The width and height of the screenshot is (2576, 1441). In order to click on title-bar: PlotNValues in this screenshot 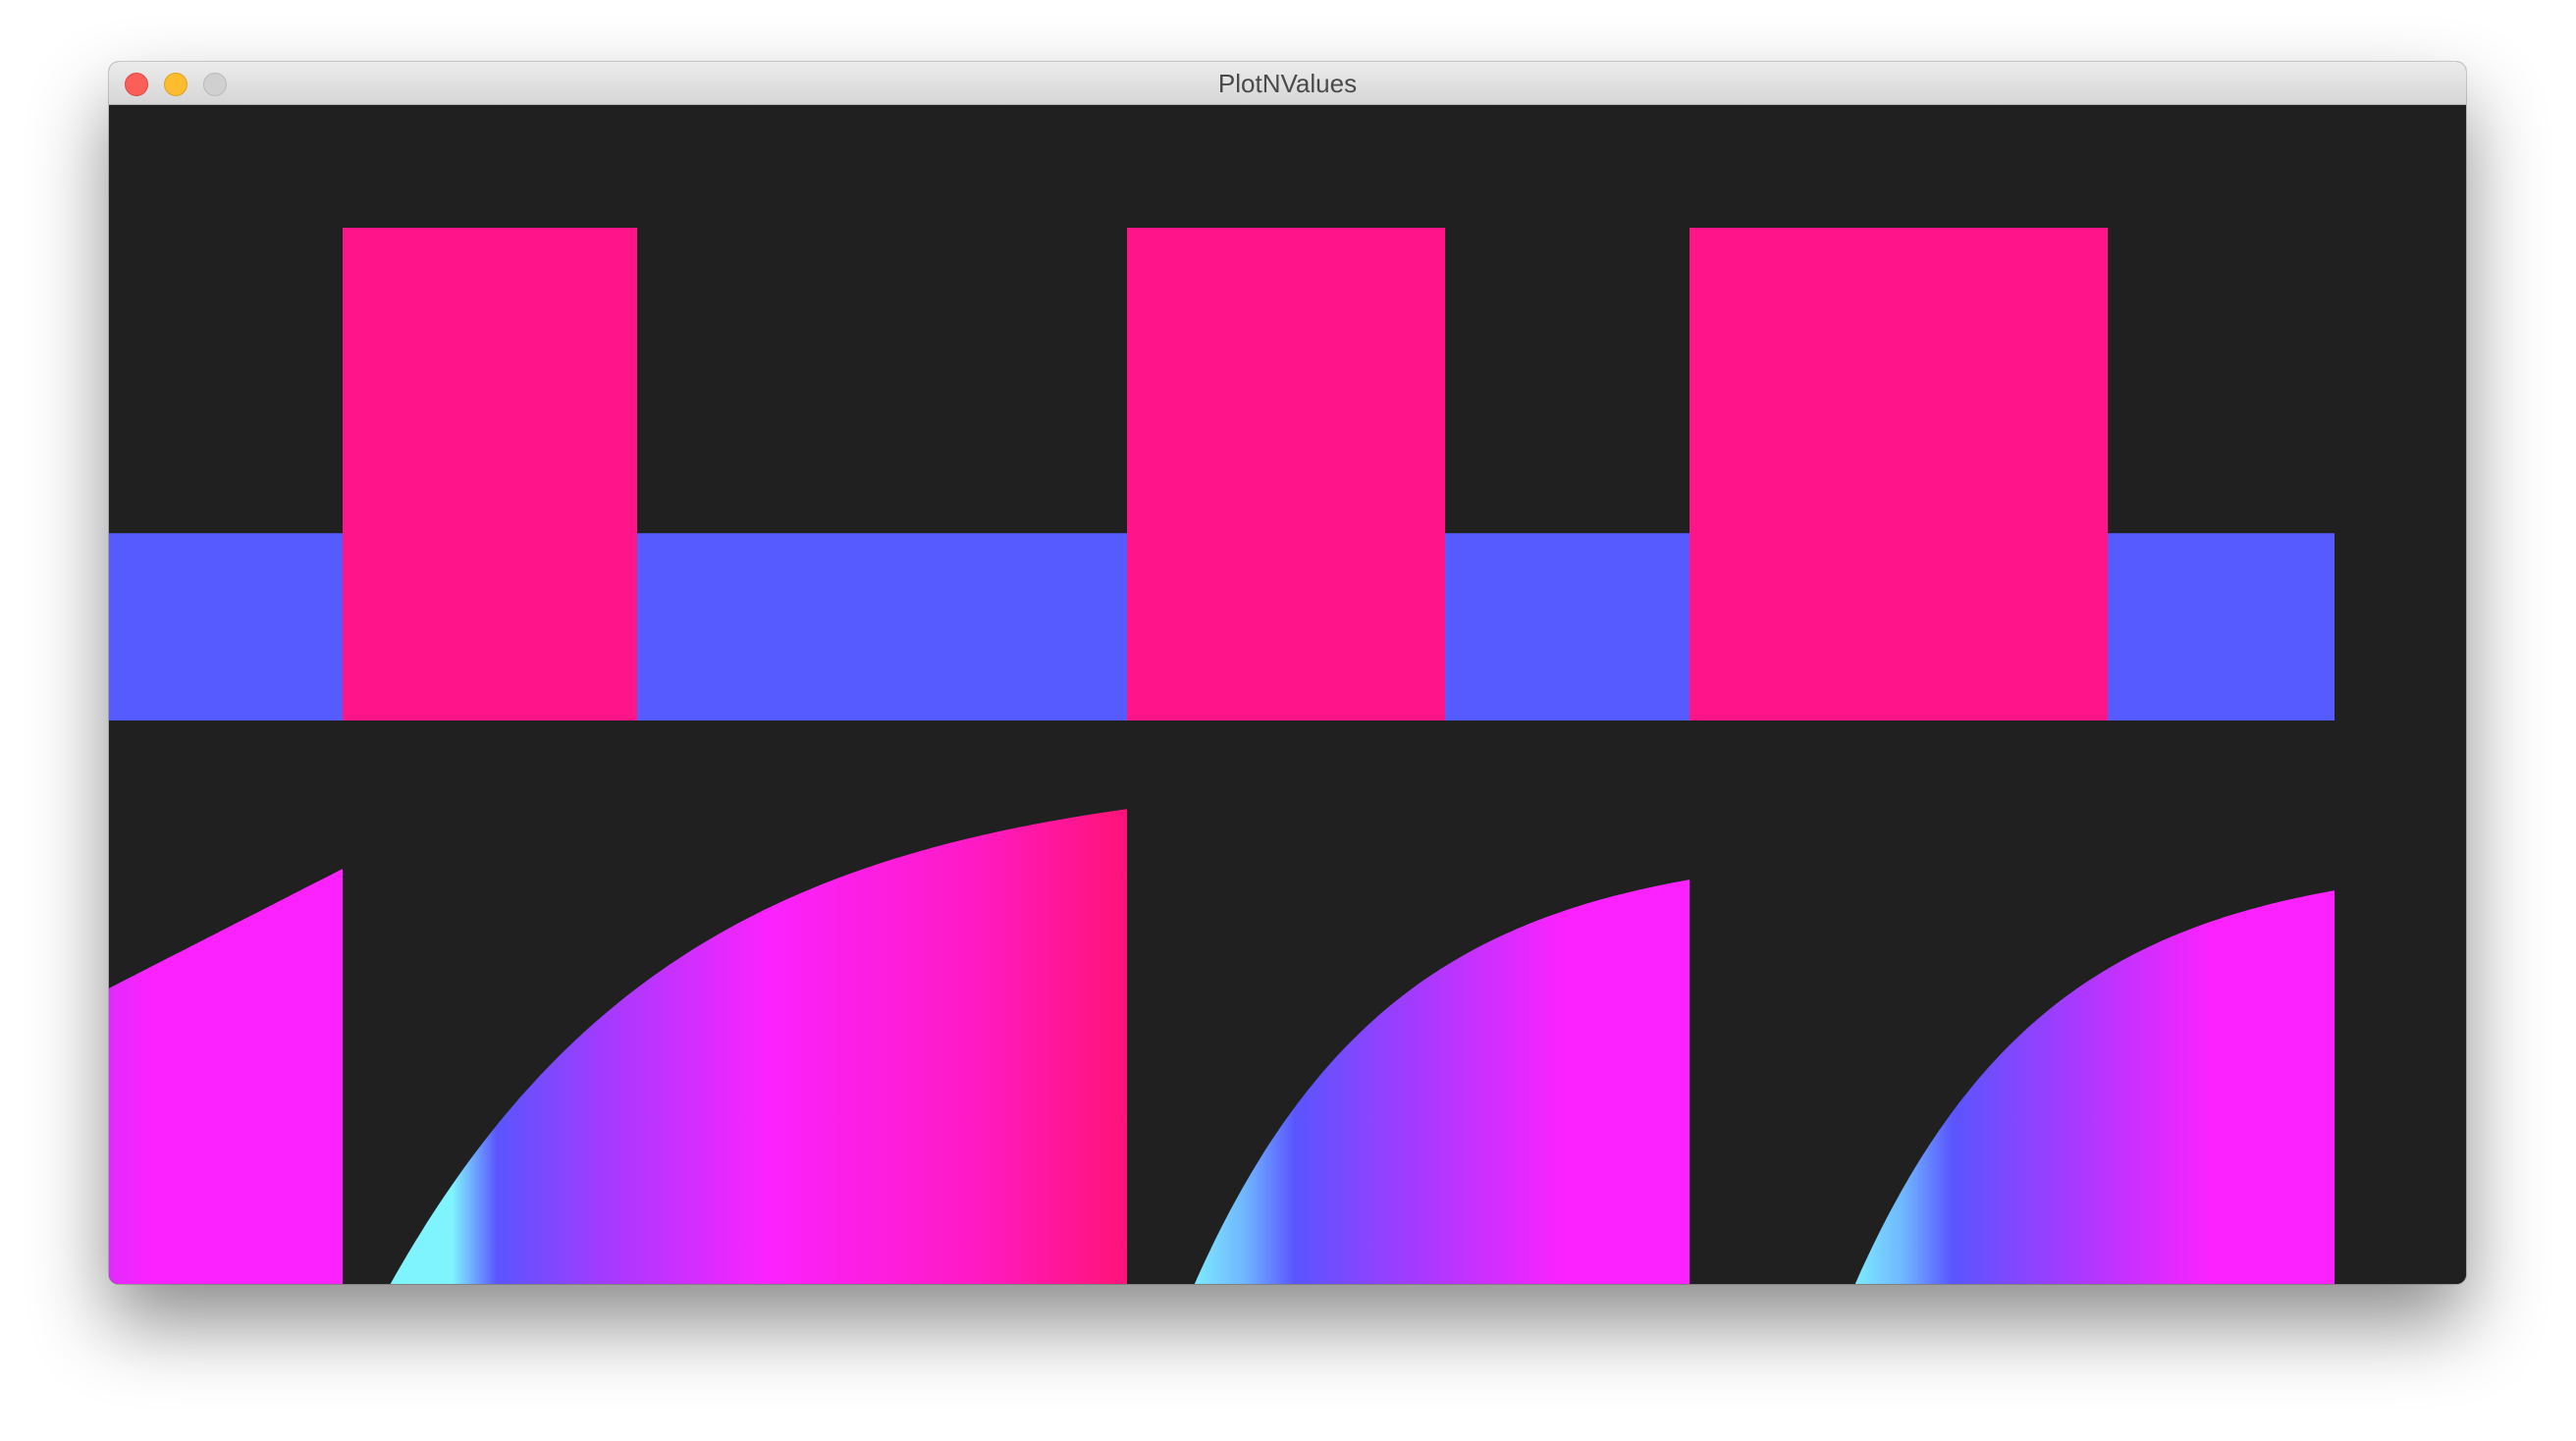, I will do `click(1287, 83)`.